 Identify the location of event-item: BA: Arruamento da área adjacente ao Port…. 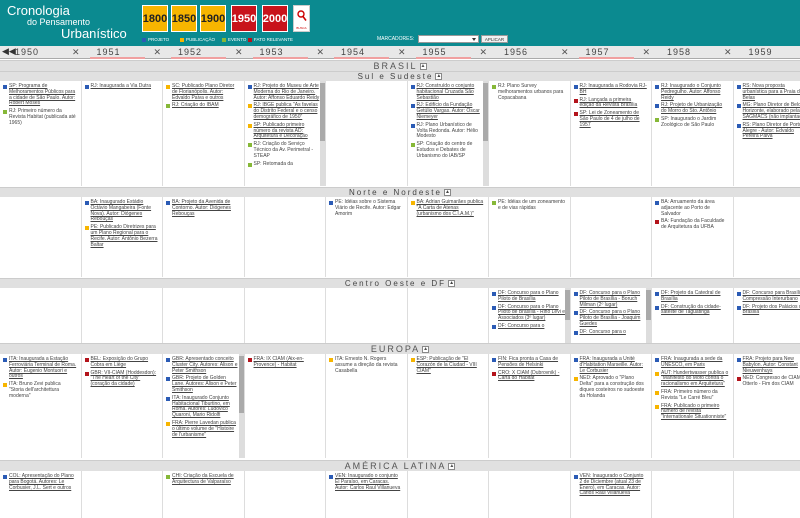
(692, 208).